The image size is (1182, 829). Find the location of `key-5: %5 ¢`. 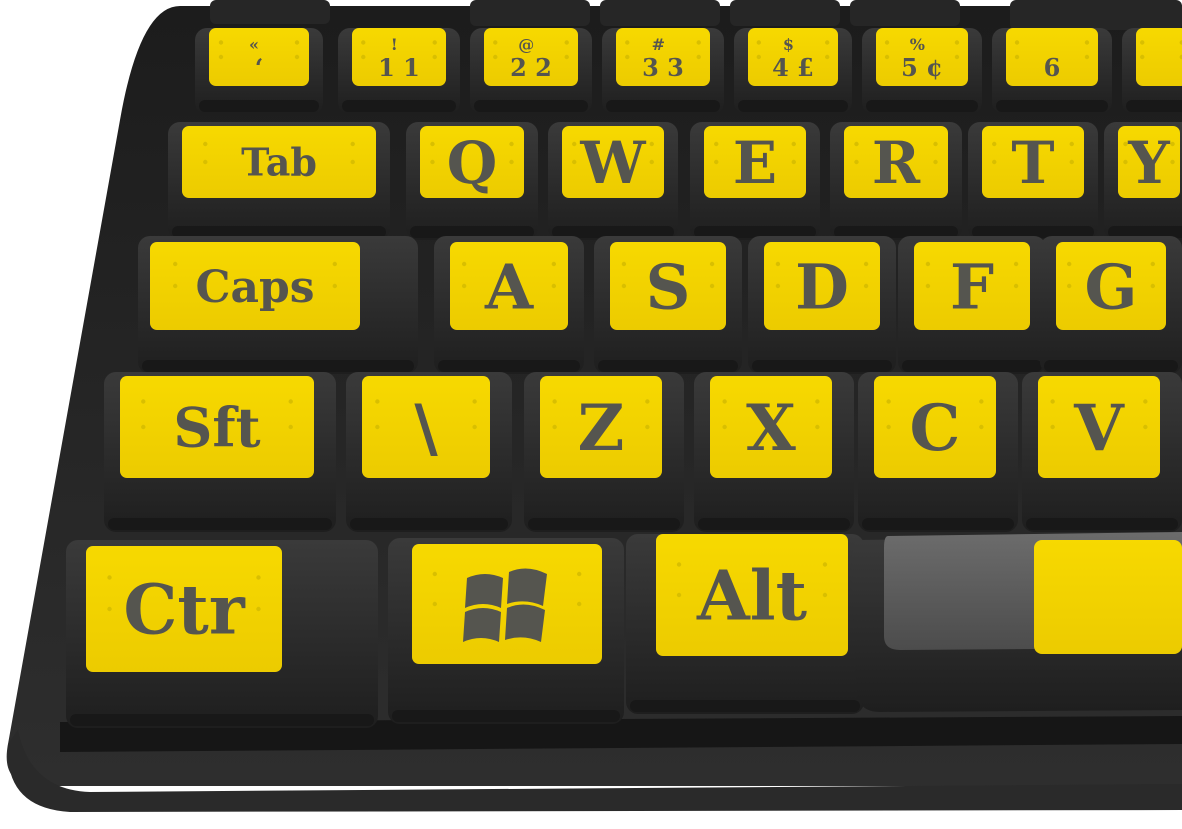

key-5: %5 ¢ is located at coordinates (922, 71).